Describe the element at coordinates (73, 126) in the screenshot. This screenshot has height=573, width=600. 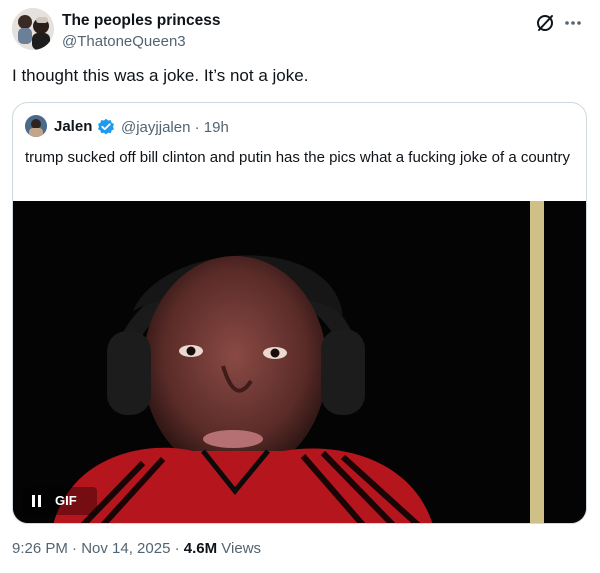
I see `quoted-author-name: Jalen` at that location.